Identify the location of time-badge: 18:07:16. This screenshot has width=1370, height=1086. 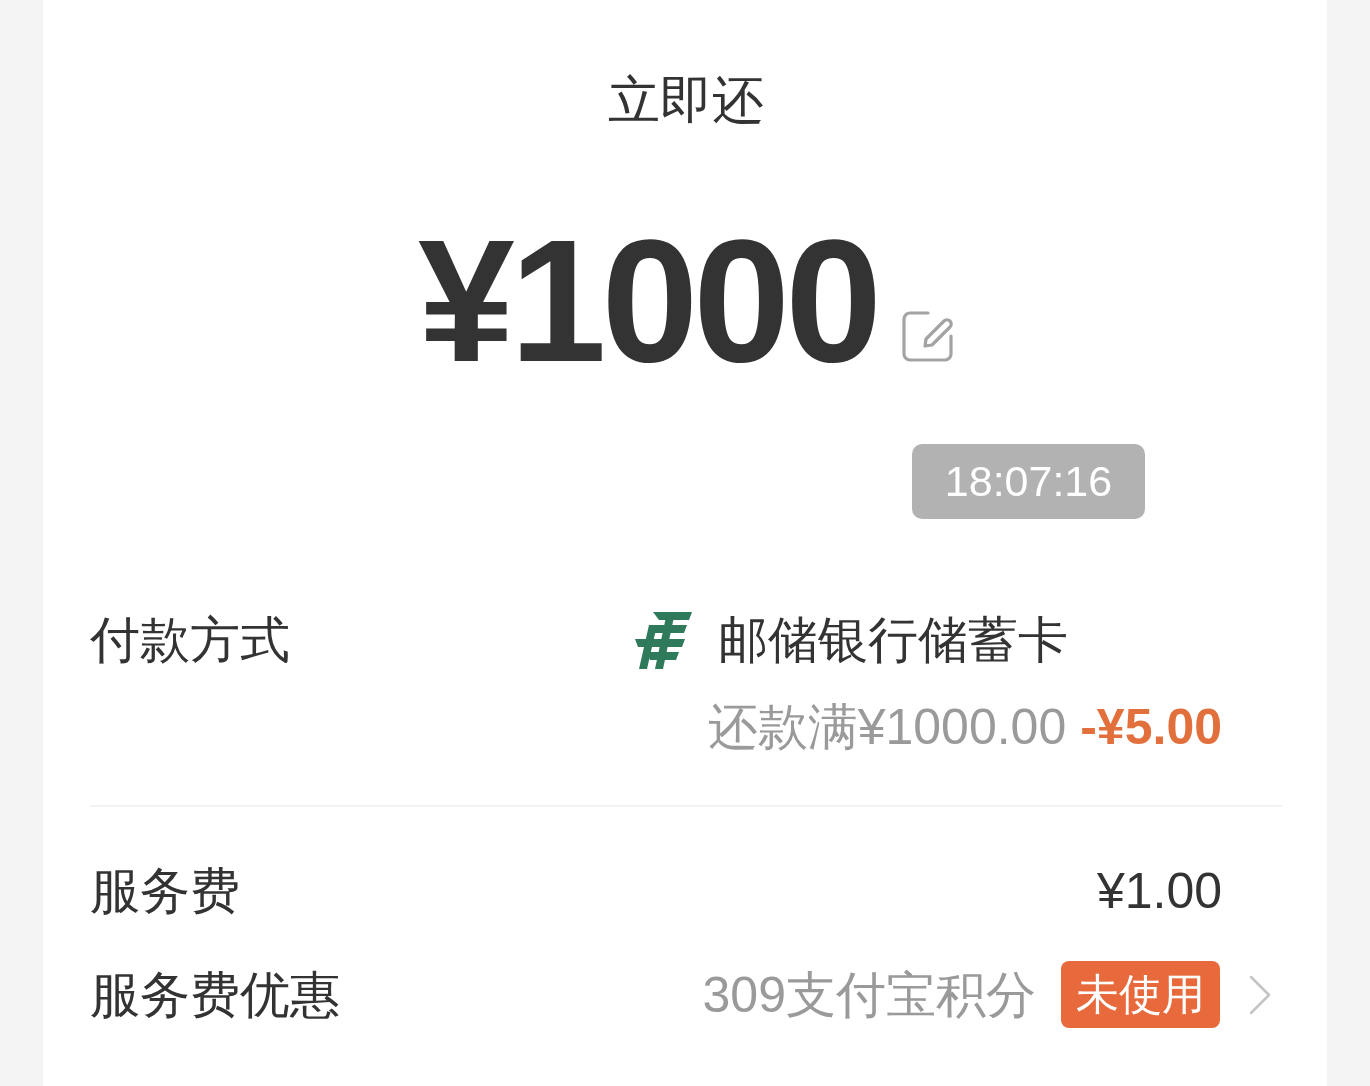
(1028, 481).